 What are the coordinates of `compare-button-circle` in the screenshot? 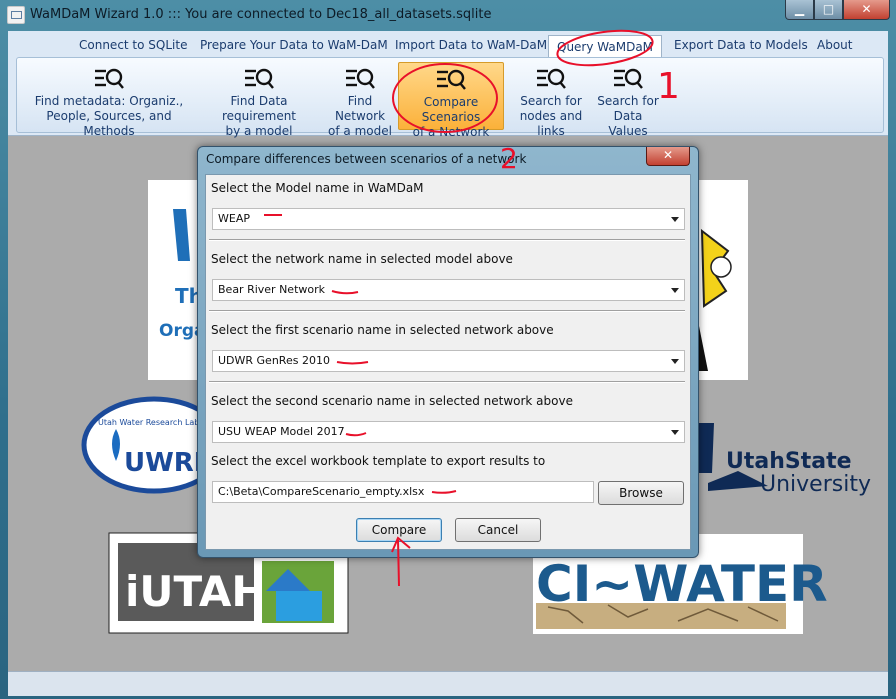 It's located at (445, 98).